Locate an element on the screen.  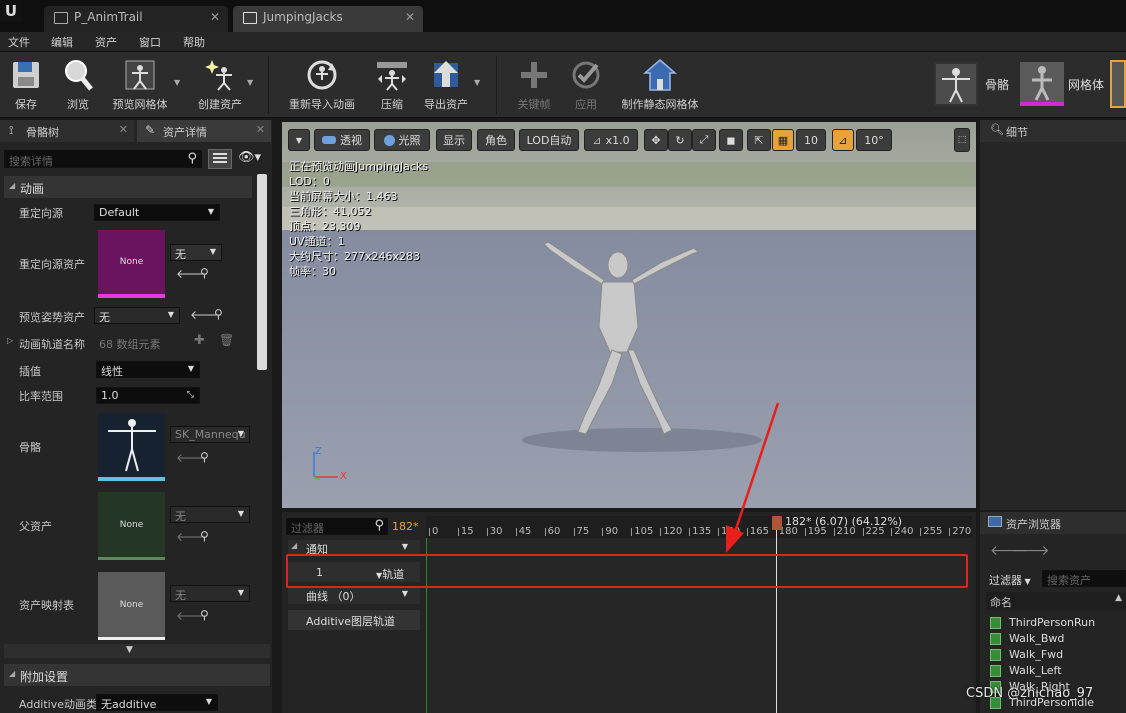
keyframe-button: 关键帧 is located at coordinates (534, 86).